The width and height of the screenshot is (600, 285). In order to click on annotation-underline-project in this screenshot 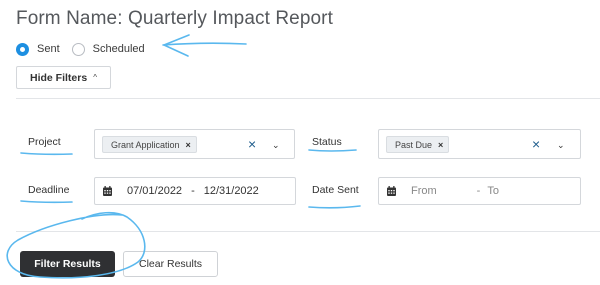, I will do `click(46, 154)`.